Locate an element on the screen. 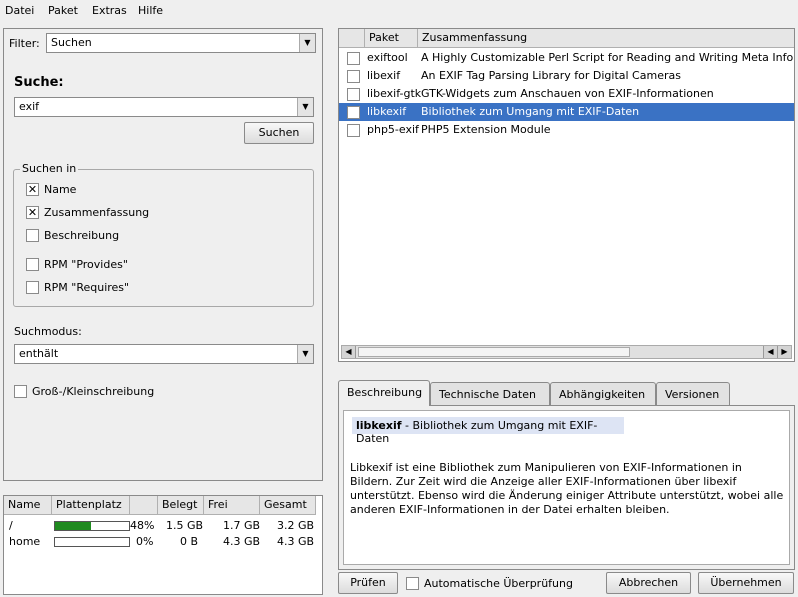 This screenshot has height=597, width=798. menu-bar: Datei Paket Extras Hilfe is located at coordinates (399, 11).